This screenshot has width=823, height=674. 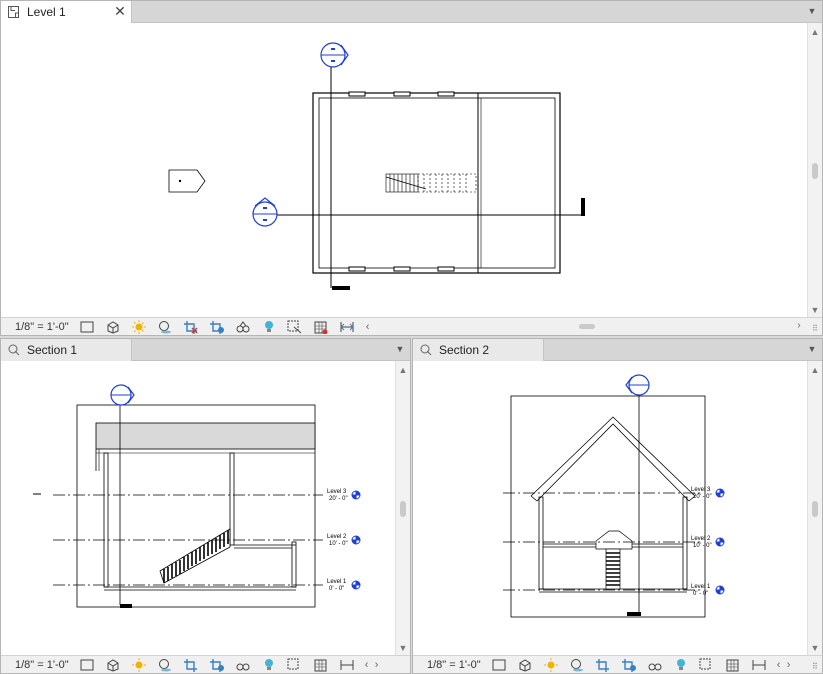 What do you see at coordinates (46, 12) in the screenshot?
I see `tab-label: Level 1` at bounding box center [46, 12].